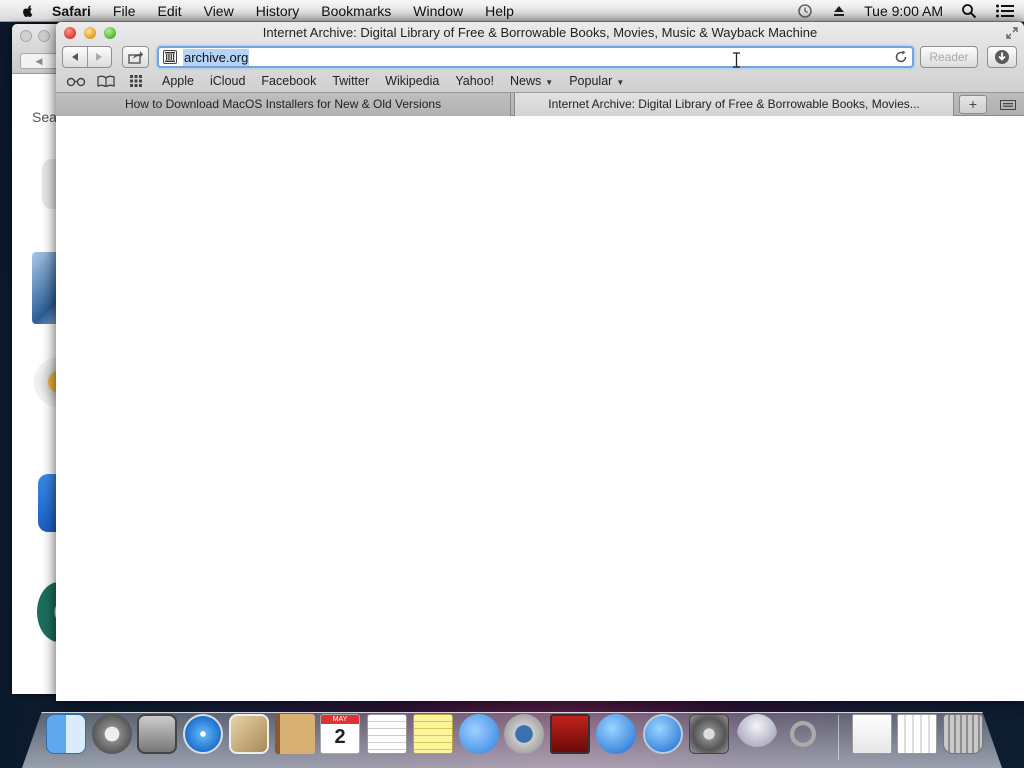 Image resolution: width=1024 pixels, height=768 pixels. Describe the element at coordinates (76, 81) in the screenshot. I see `reading-list-icon` at that location.